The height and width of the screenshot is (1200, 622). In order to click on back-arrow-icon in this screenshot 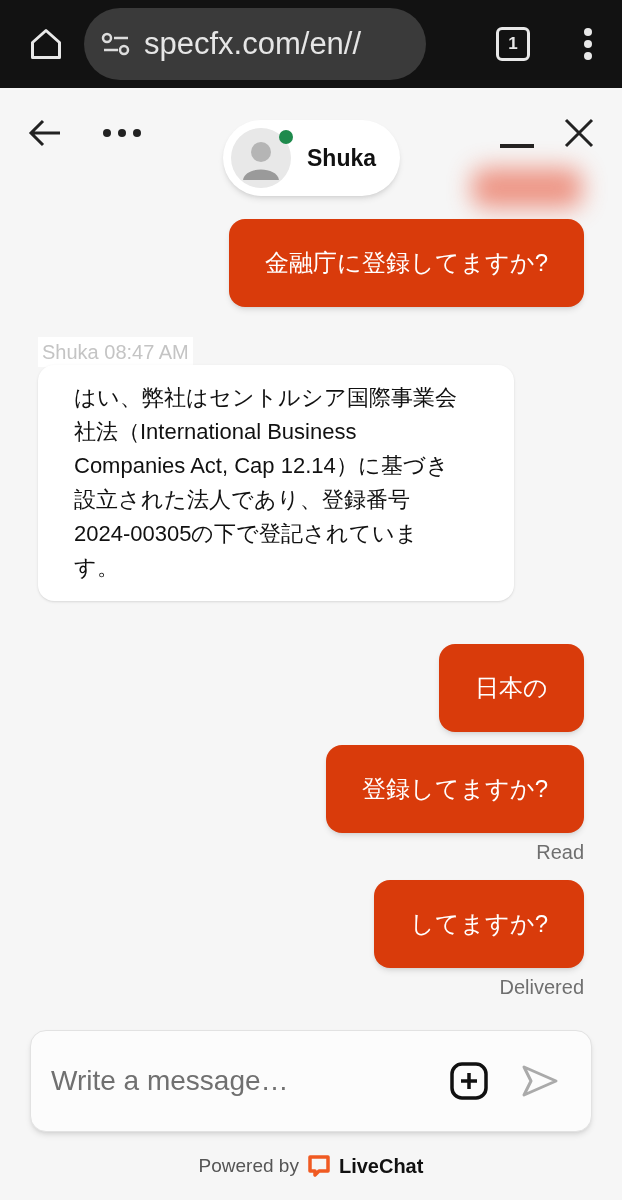, I will do `click(45, 133)`.